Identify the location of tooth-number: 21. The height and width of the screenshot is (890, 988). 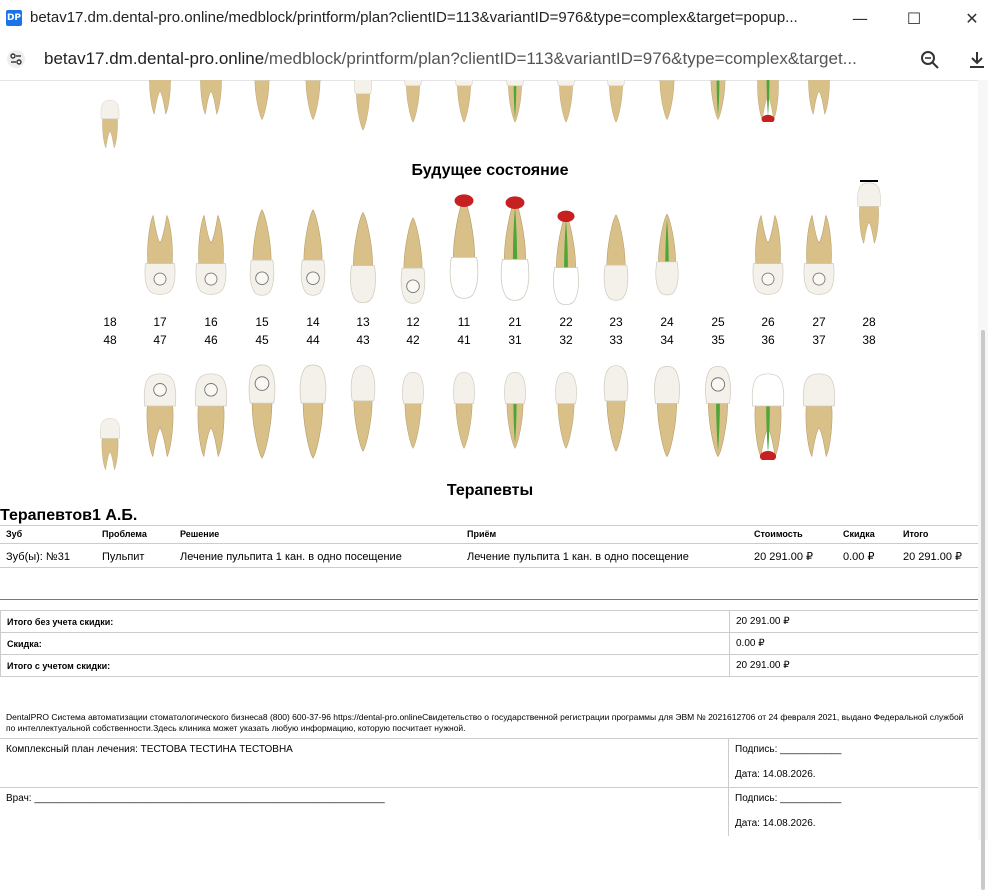
(515, 322).